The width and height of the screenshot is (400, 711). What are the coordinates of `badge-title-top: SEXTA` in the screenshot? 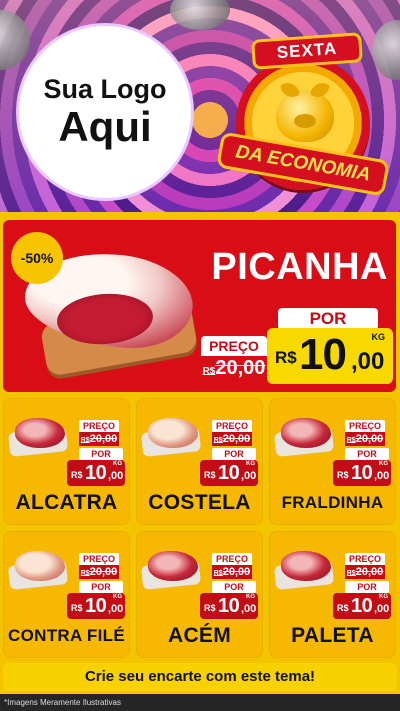 It's located at (307, 51).